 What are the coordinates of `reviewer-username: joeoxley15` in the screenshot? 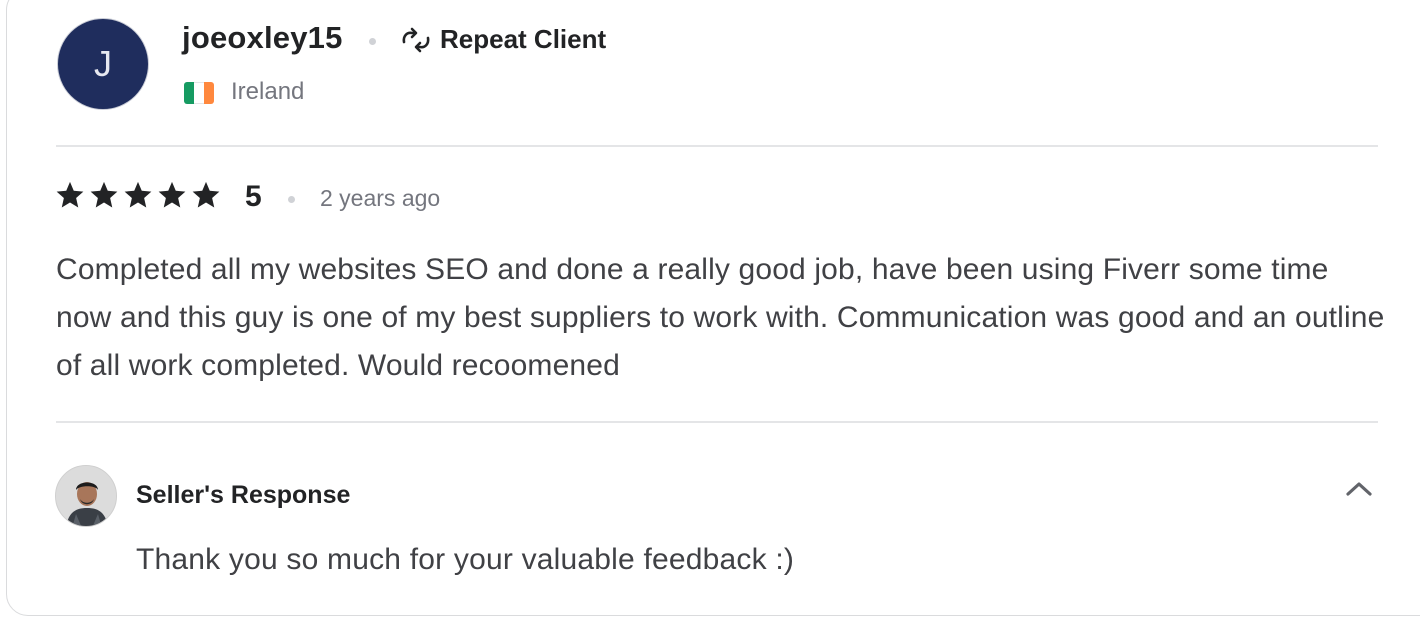 It's located at (262, 38).